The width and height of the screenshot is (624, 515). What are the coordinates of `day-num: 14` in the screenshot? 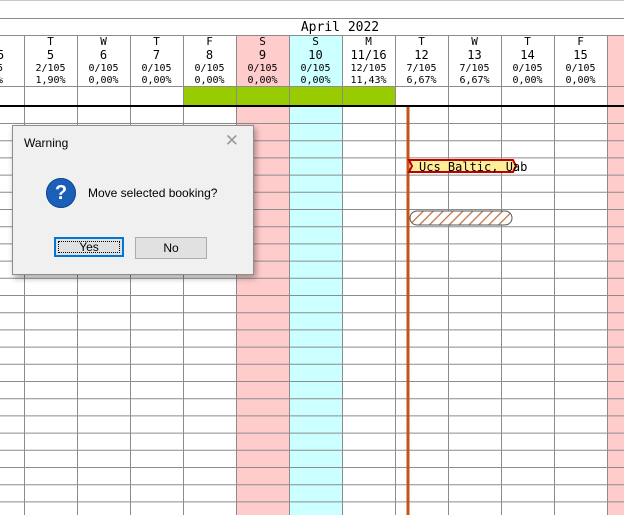 It's located at (527, 55).